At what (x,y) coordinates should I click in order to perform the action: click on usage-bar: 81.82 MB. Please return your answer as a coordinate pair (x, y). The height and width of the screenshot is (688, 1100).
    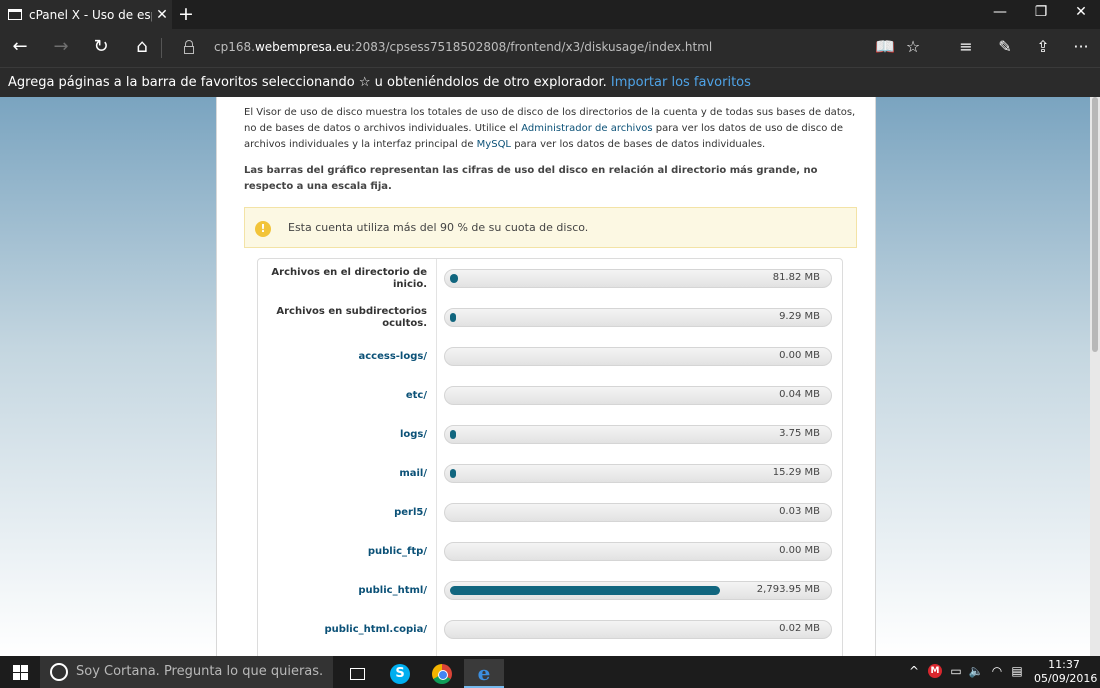
    Looking at the image, I should click on (638, 278).